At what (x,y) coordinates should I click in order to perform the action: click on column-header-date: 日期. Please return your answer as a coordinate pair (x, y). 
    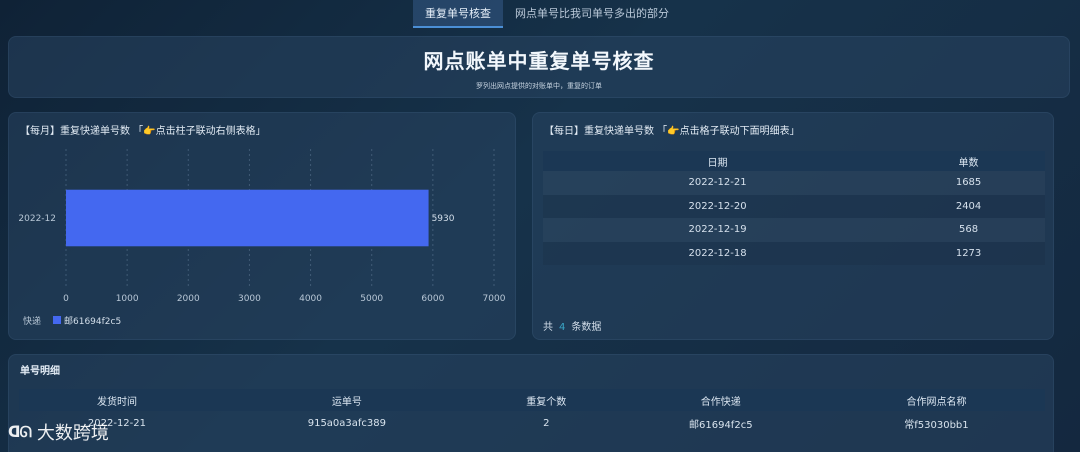
    Looking at the image, I should click on (718, 161).